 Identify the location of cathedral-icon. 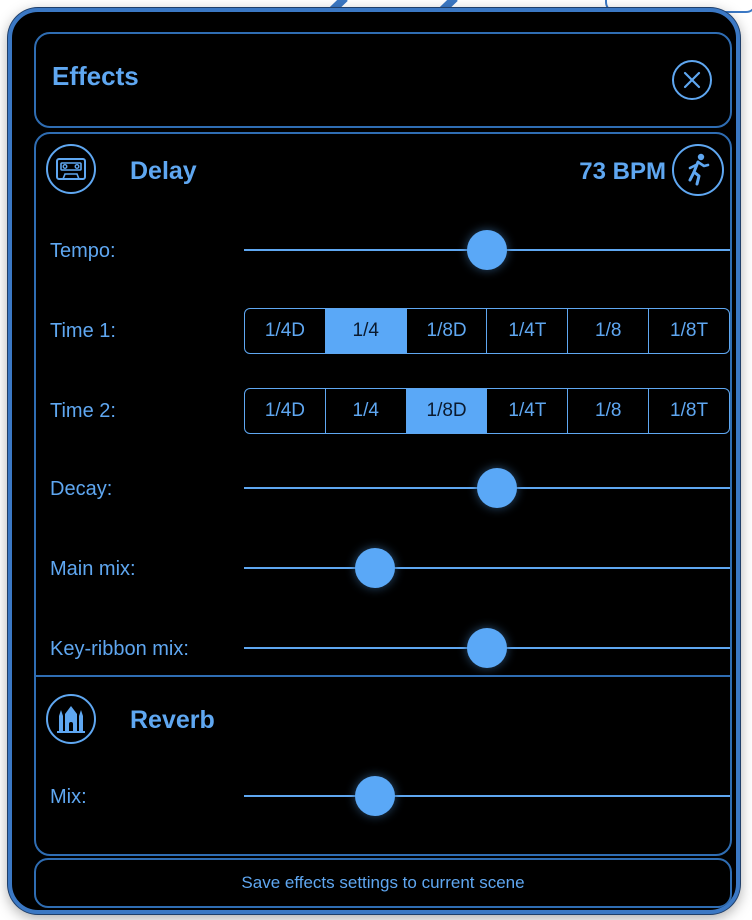
(71, 719).